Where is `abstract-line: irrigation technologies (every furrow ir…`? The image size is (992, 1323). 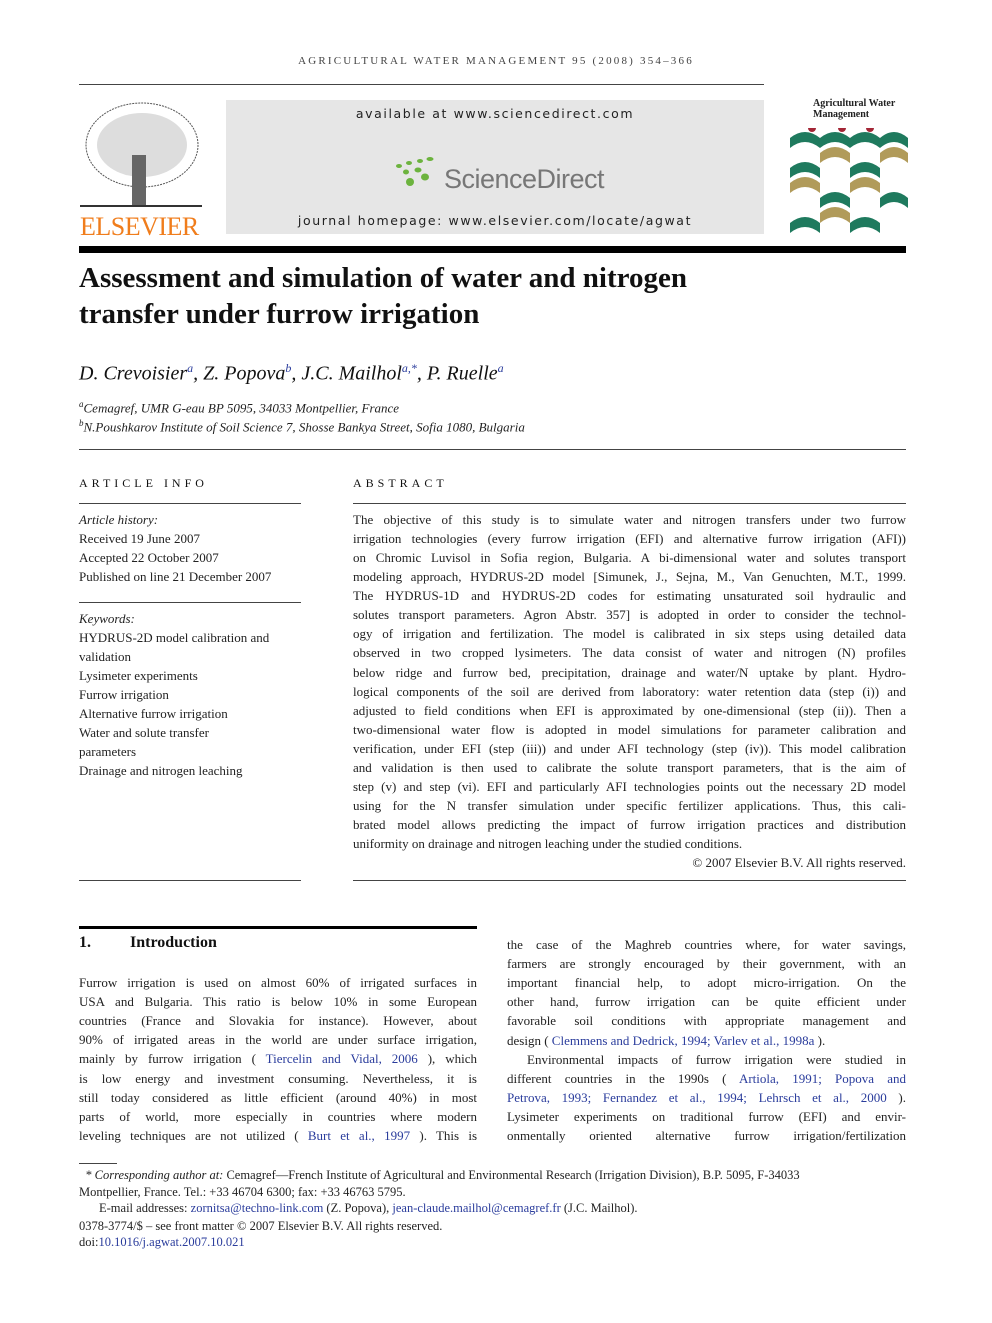
abstract-line: irrigation technologies (every furrow ir… is located at coordinates (629, 539).